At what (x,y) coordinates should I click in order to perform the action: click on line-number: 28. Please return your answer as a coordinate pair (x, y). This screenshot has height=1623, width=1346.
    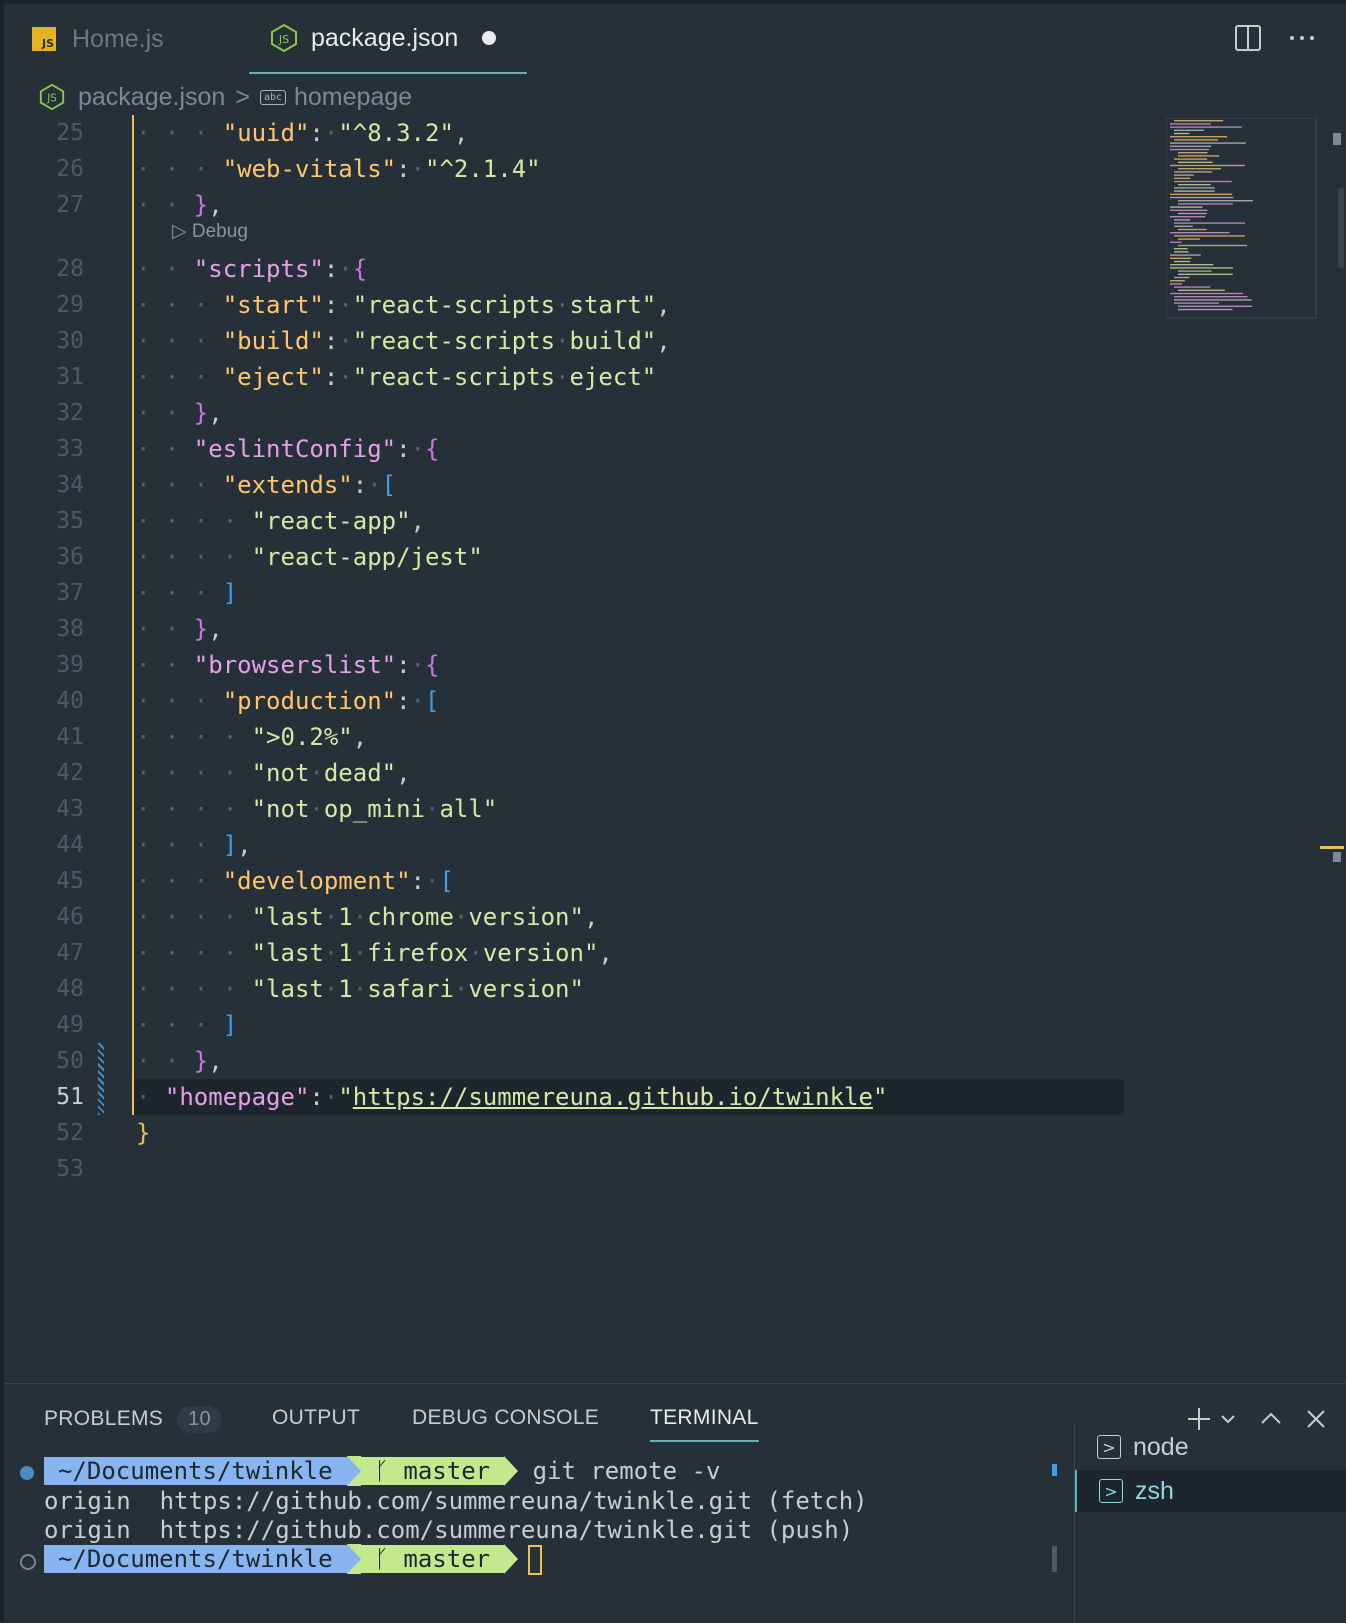
    Looking at the image, I should click on (70, 269).